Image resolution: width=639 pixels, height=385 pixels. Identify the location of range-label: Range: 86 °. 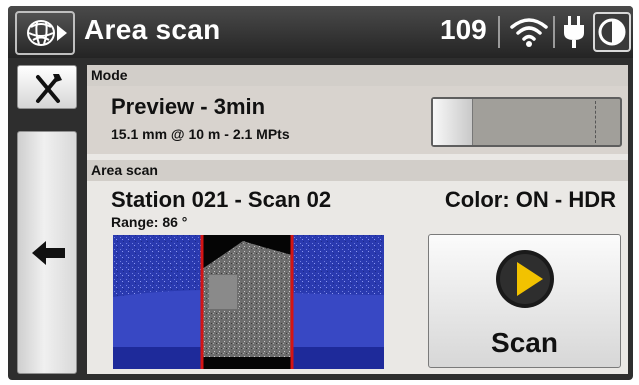
(149, 222).